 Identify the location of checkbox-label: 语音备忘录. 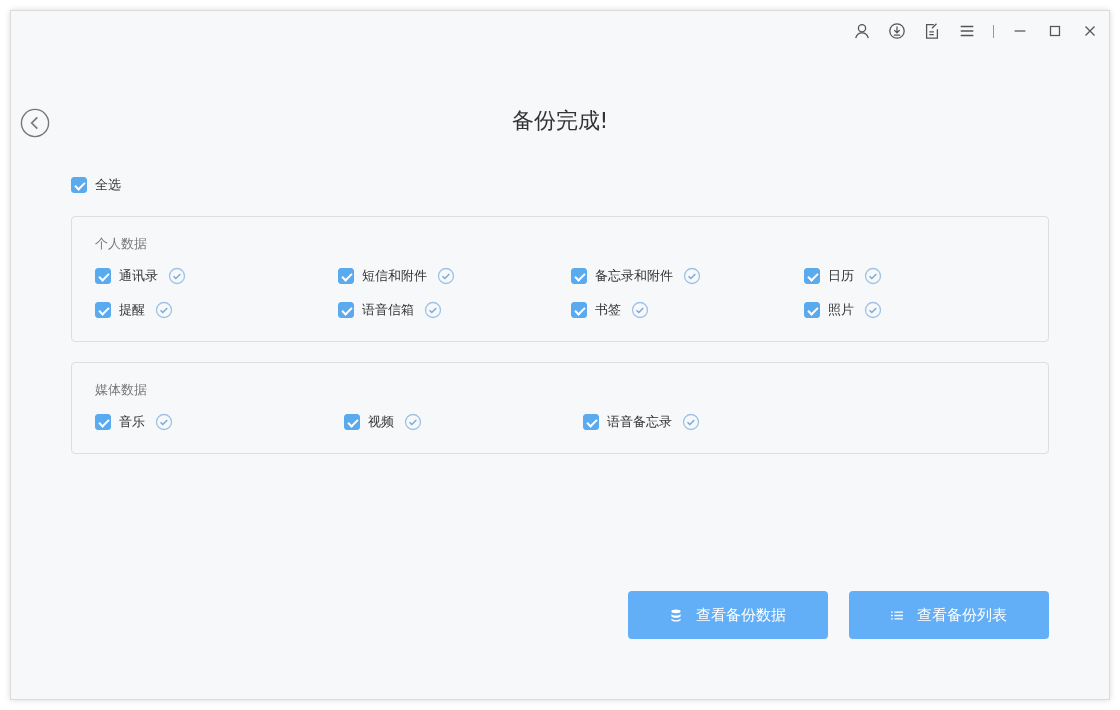
(639, 422).